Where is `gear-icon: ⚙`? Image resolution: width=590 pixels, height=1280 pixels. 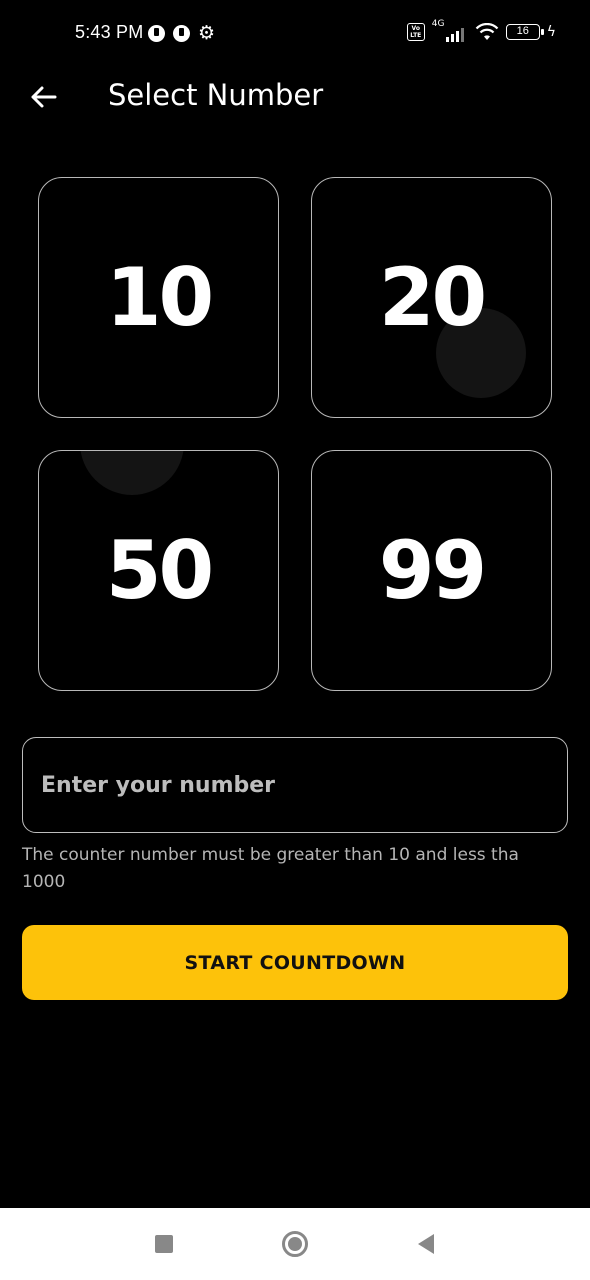
gear-icon: ⚙ is located at coordinates (207, 33).